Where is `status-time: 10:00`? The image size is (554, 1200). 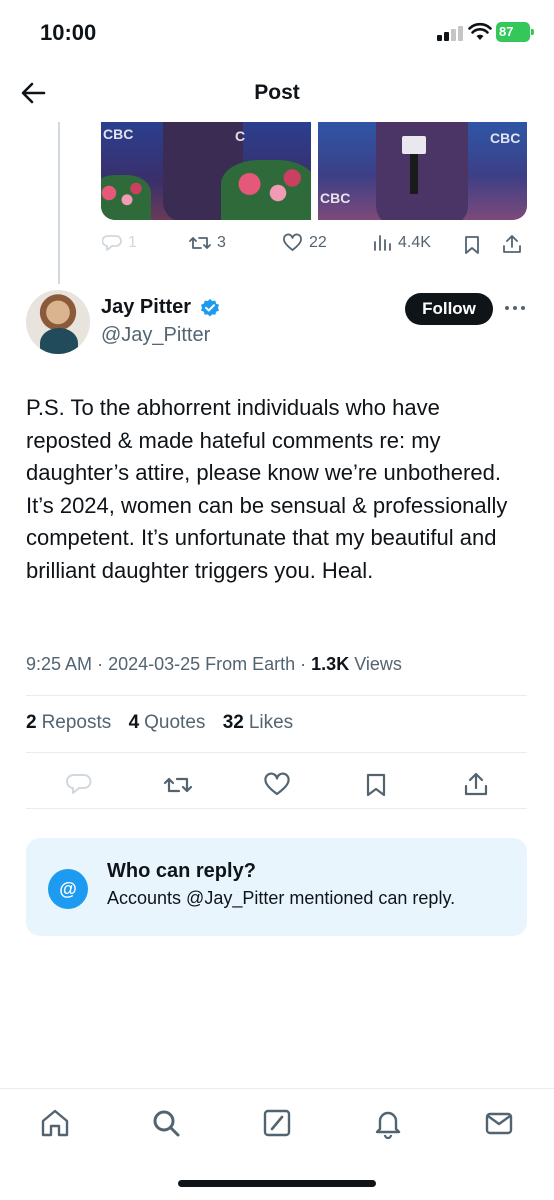 status-time: 10:00 is located at coordinates (68, 32).